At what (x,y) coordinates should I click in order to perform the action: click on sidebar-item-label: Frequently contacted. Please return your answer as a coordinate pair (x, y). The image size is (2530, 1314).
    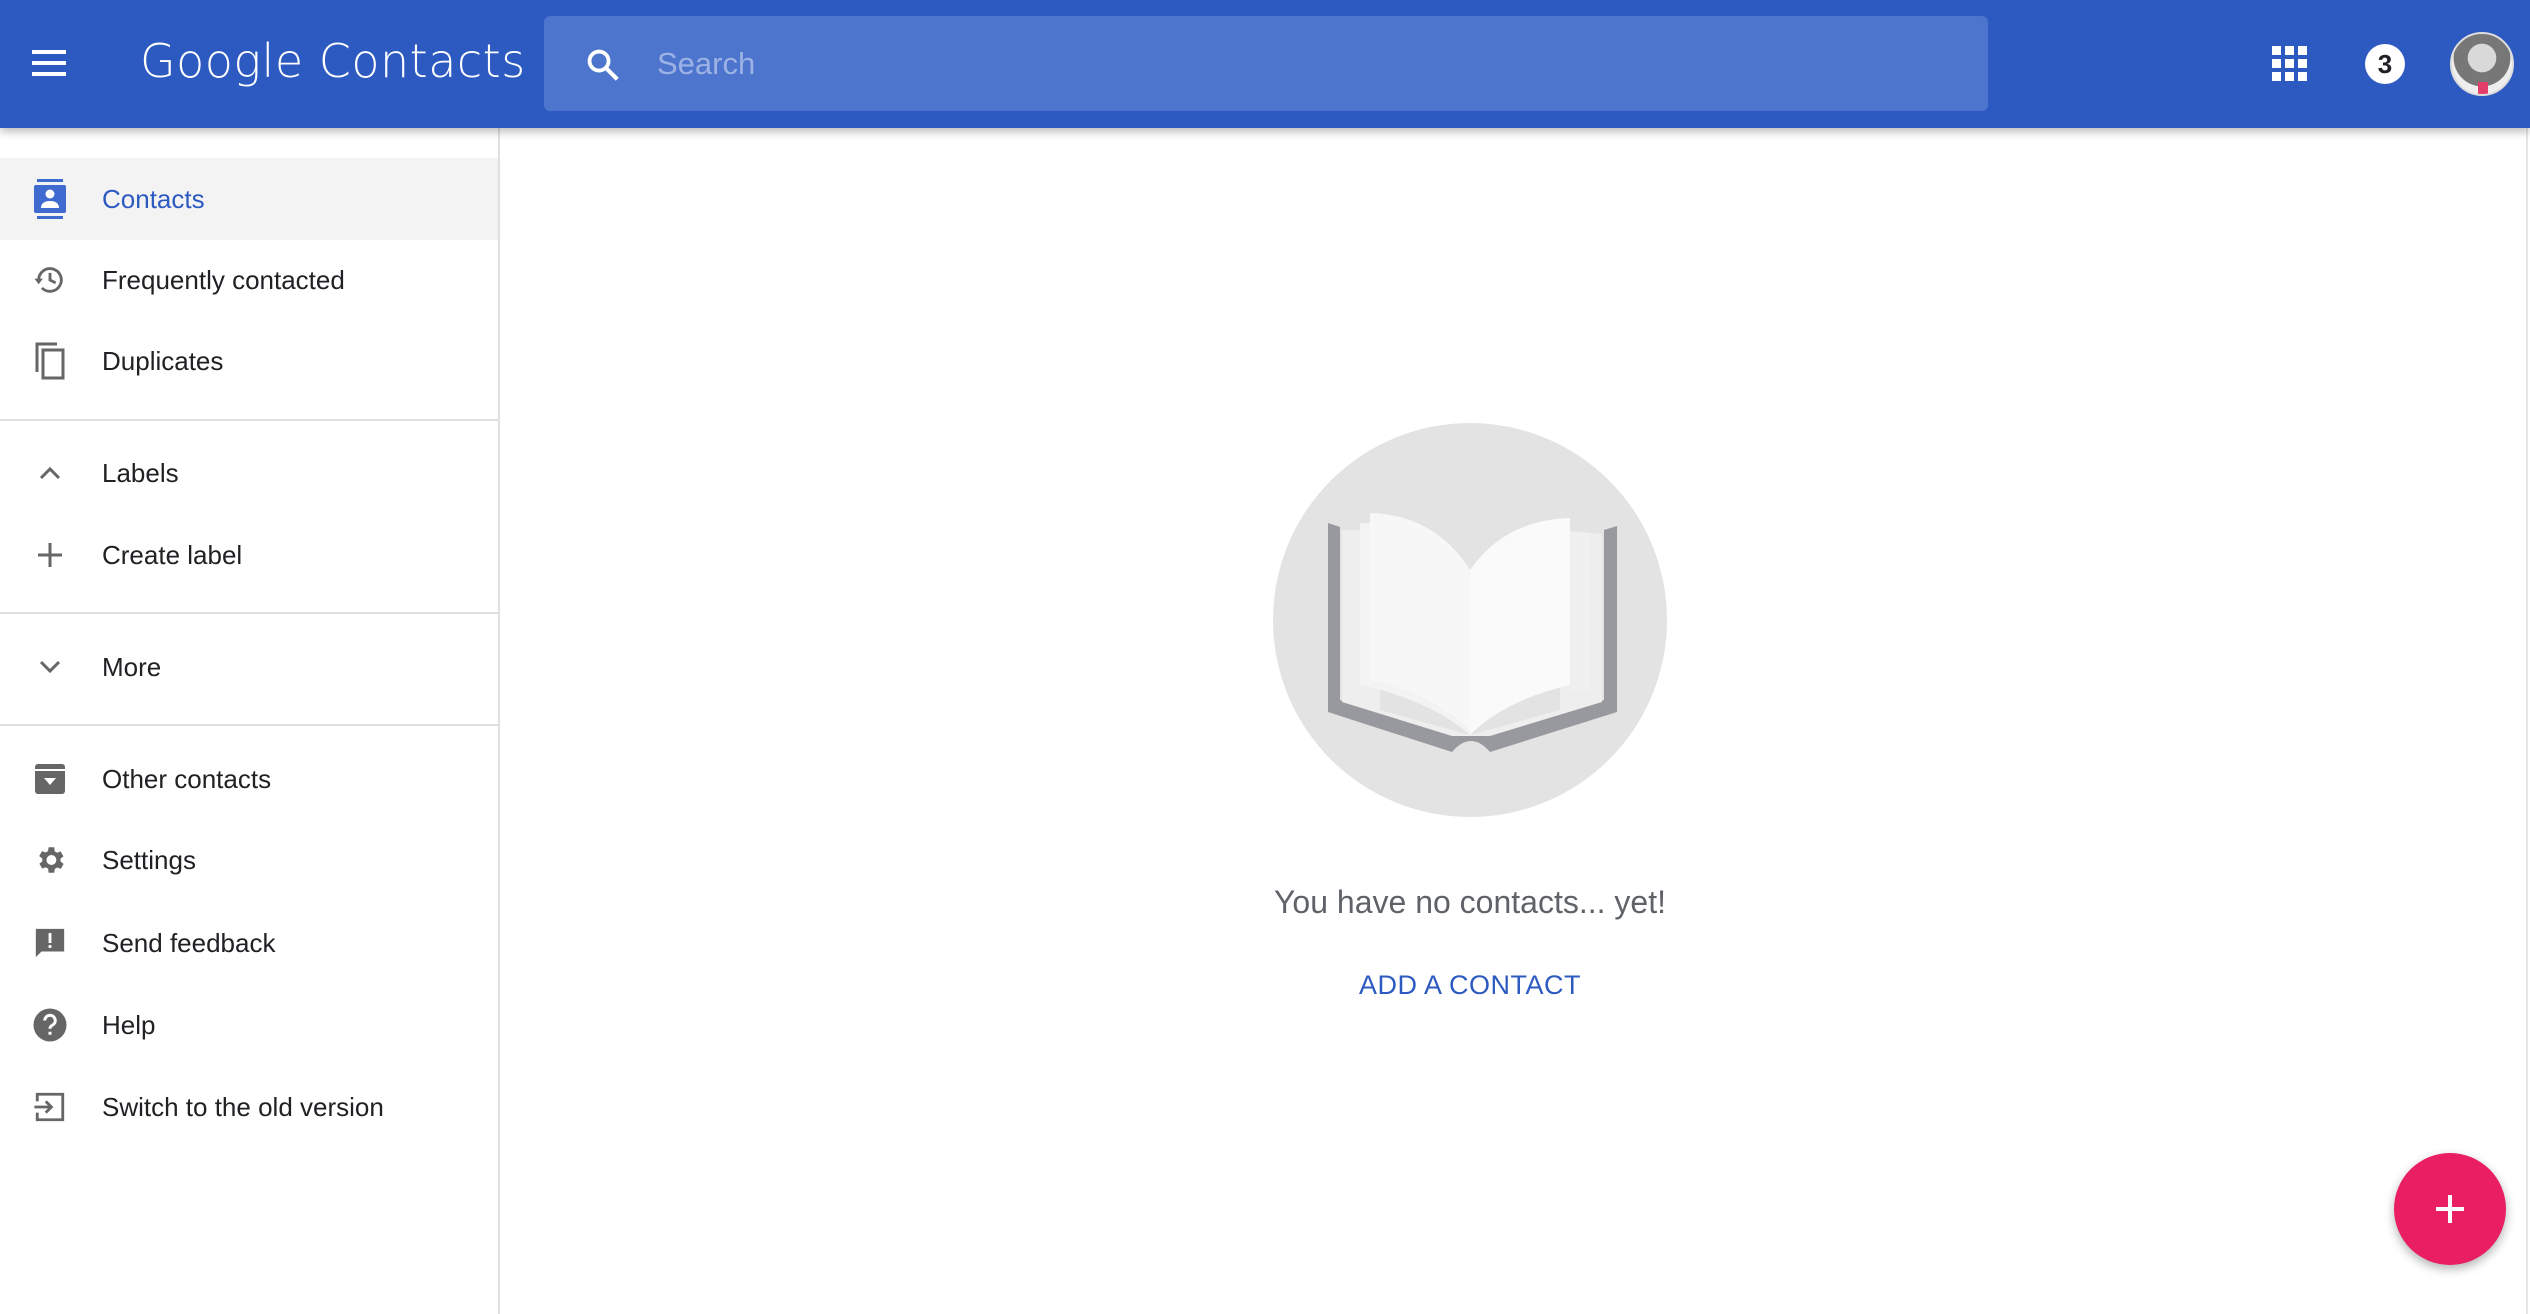
    Looking at the image, I should click on (223, 279).